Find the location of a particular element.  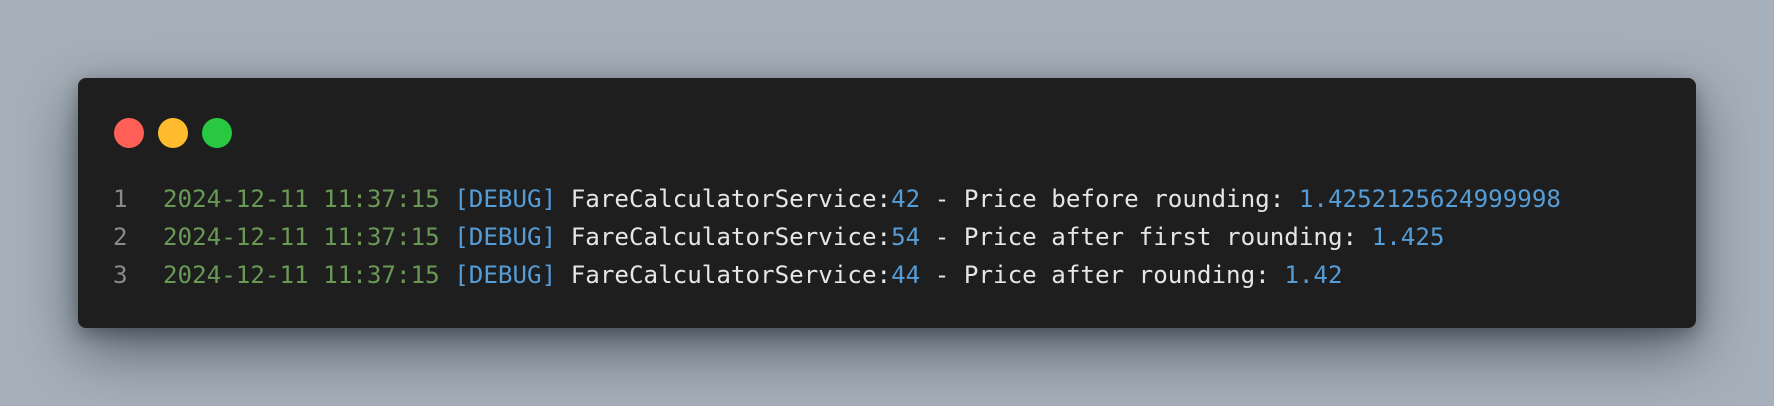

line-number: 2 is located at coordinates (120, 237).